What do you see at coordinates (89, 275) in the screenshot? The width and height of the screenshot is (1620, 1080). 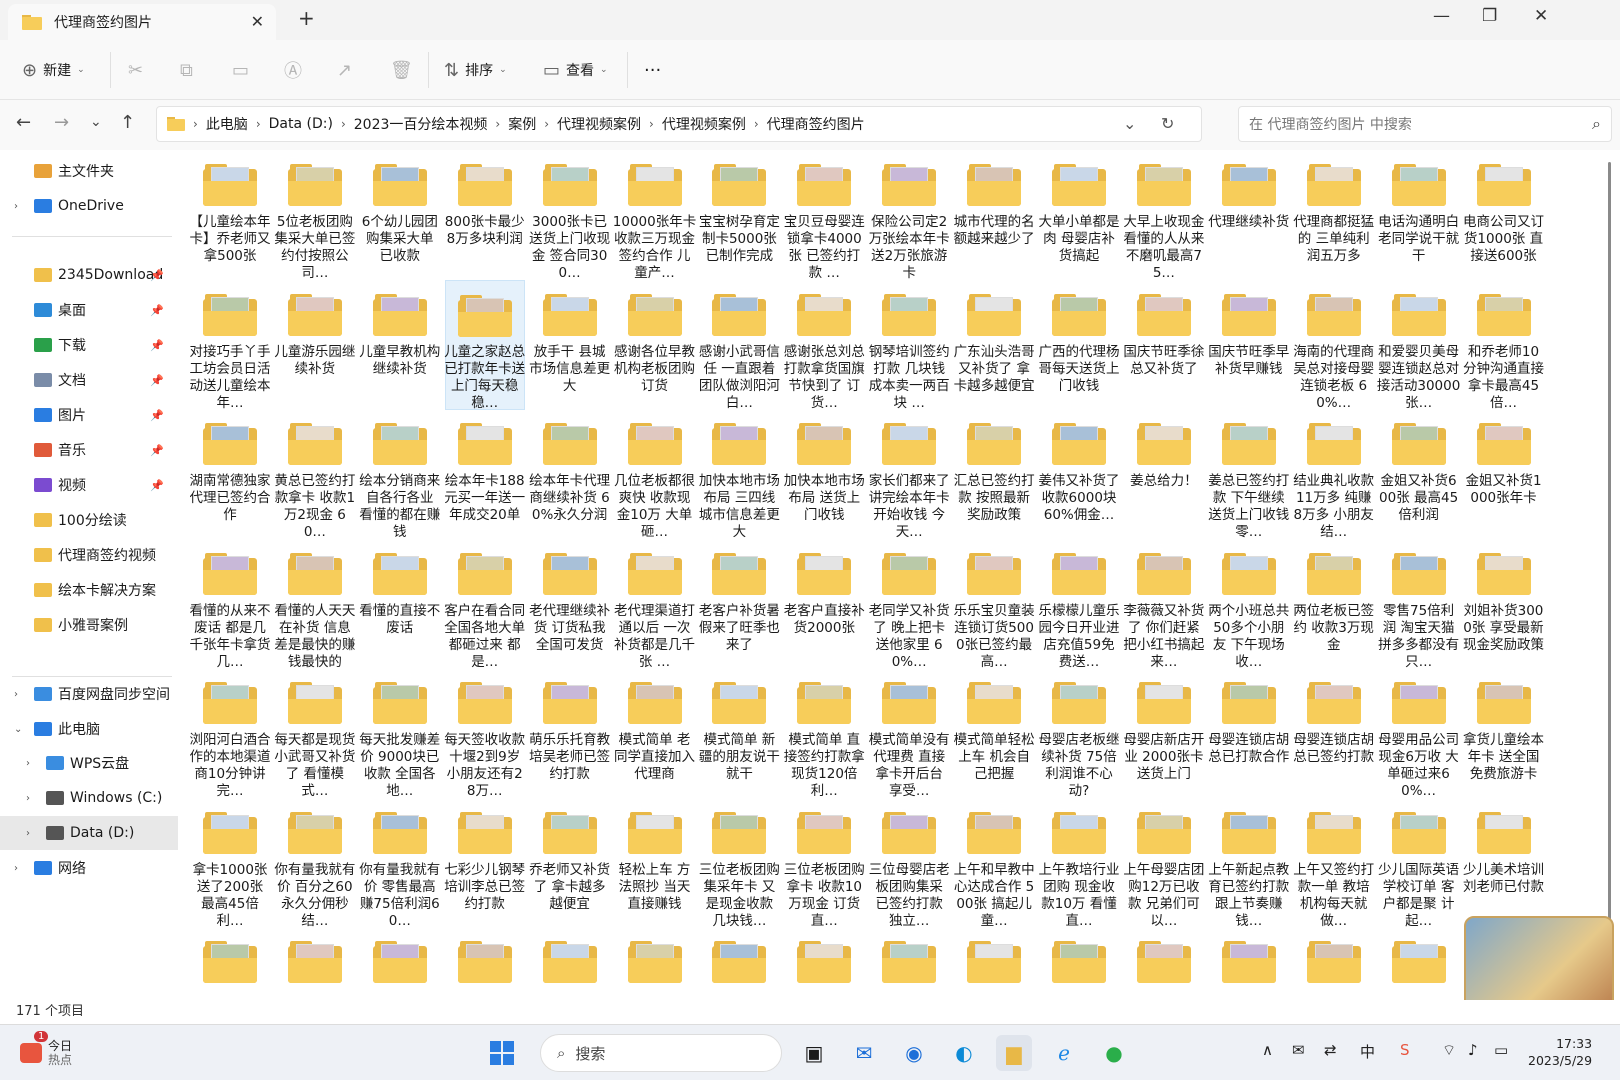 I see `sidebar-item-2: 2345Download 📌` at bounding box center [89, 275].